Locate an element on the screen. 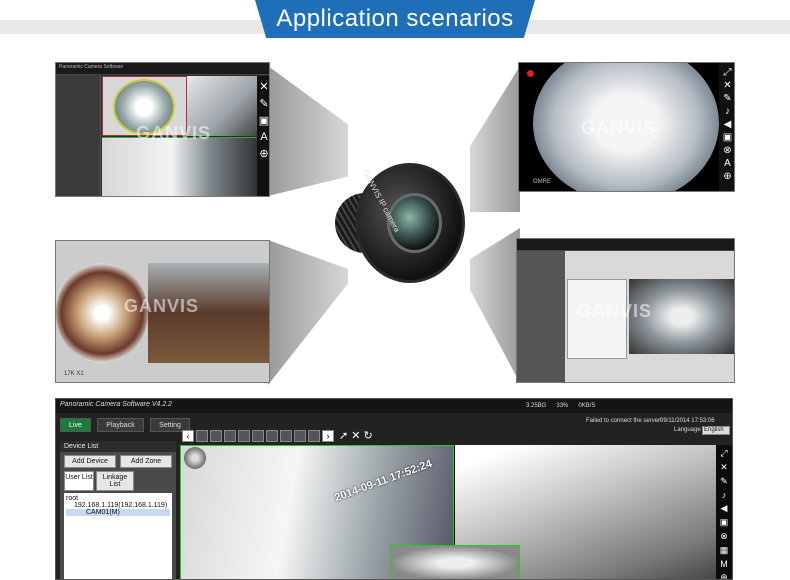  device-list-header: Device List is located at coordinates (118, 446).